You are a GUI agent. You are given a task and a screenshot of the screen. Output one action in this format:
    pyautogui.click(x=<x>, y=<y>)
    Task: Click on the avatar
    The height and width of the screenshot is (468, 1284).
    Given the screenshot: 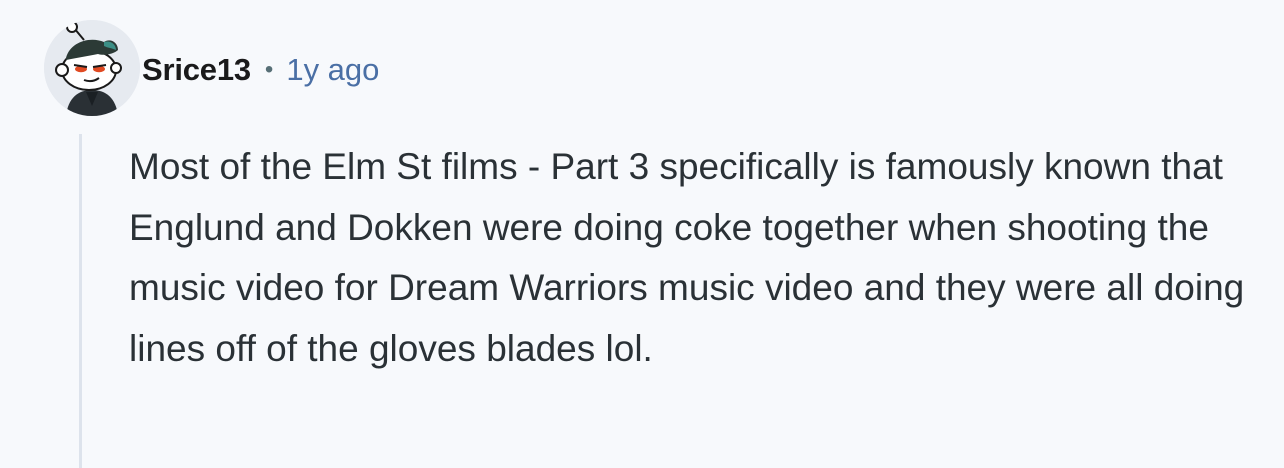 What is the action you would take?
    pyautogui.click(x=92, y=68)
    